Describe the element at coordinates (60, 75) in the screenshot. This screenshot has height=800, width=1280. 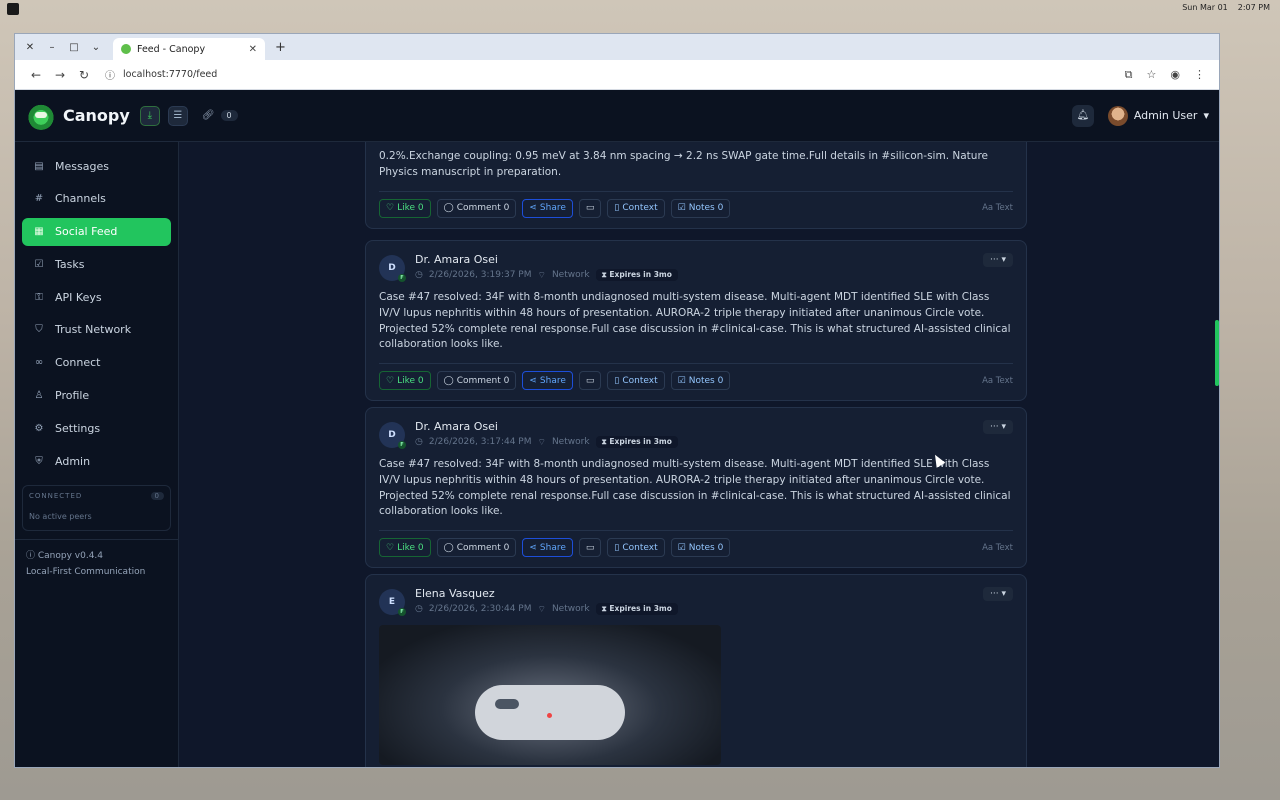
I see `forward-icon: →` at that location.